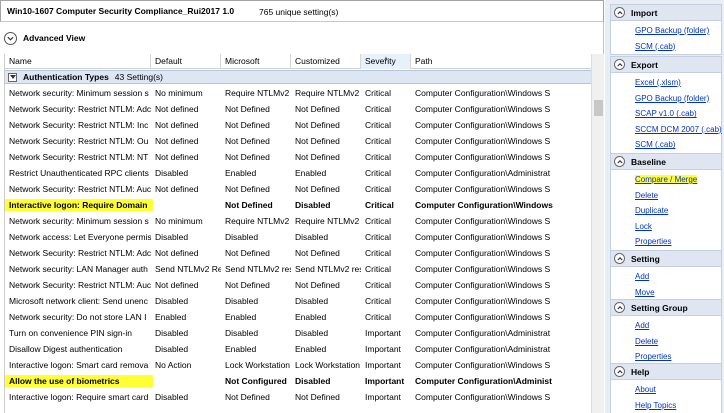  What do you see at coordinates (256, 61) in the screenshot?
I see `column-header-microsoft: Microsoft` at bounding box center [256, 61].